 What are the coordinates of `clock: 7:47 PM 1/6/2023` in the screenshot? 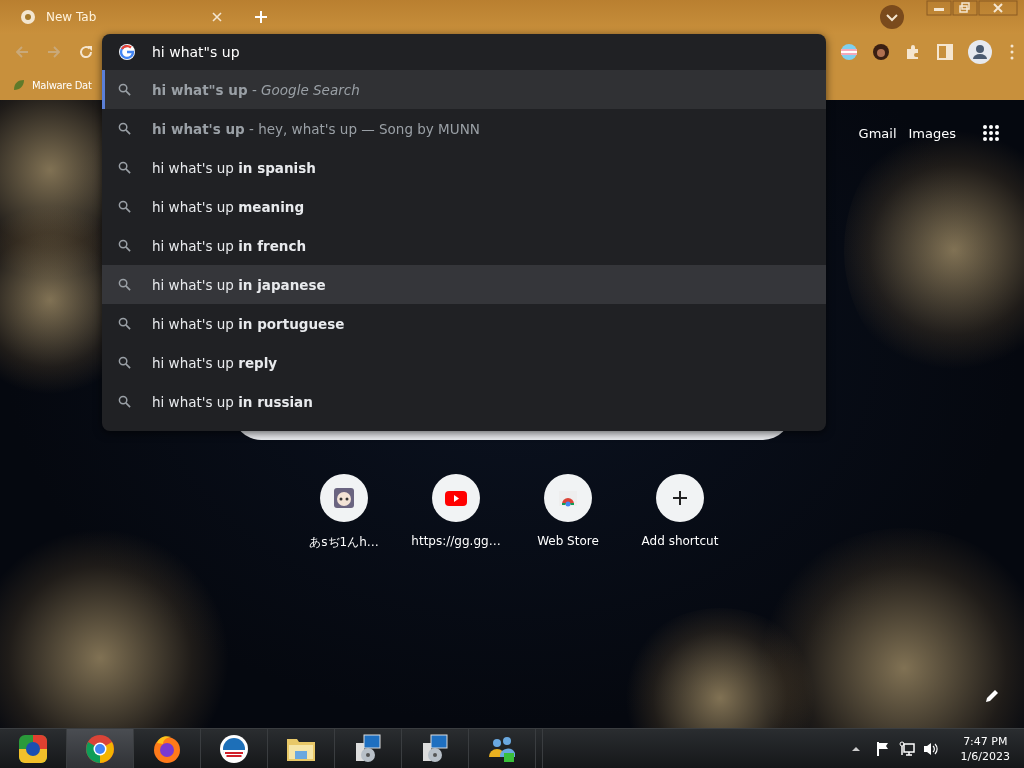 It's located at (985, 748).